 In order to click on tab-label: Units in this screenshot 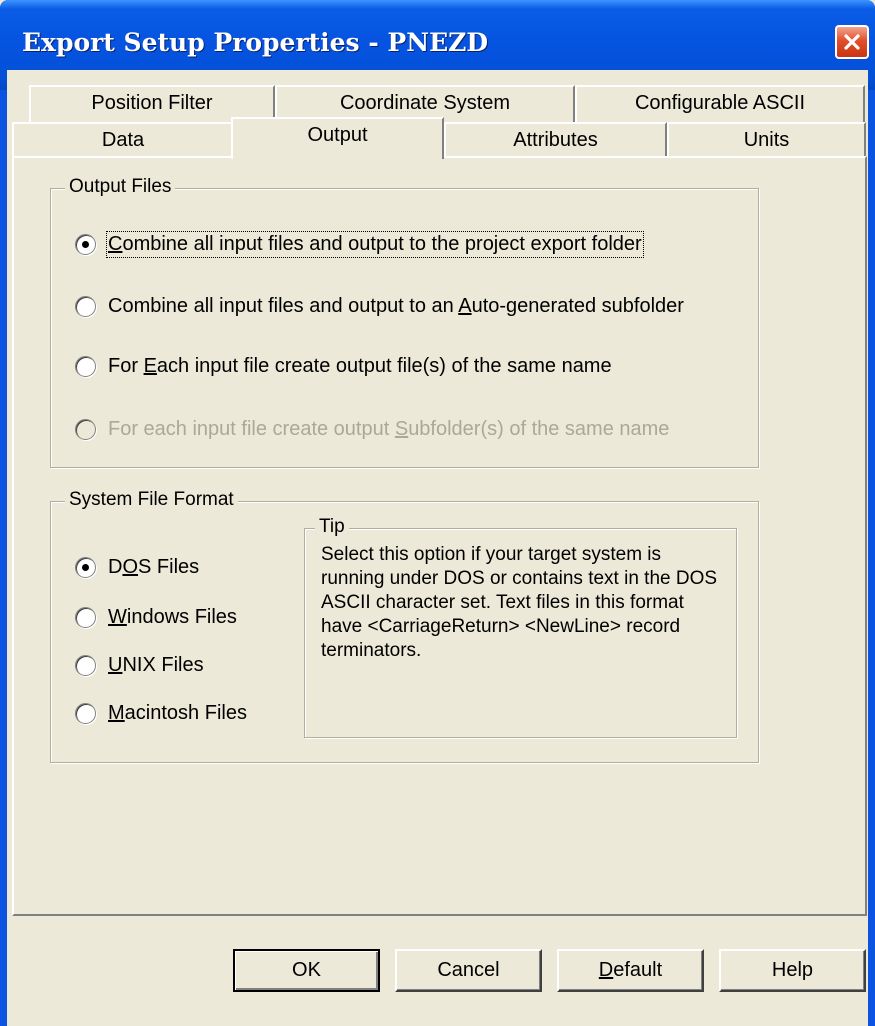, I will do `click(766, 140)`.